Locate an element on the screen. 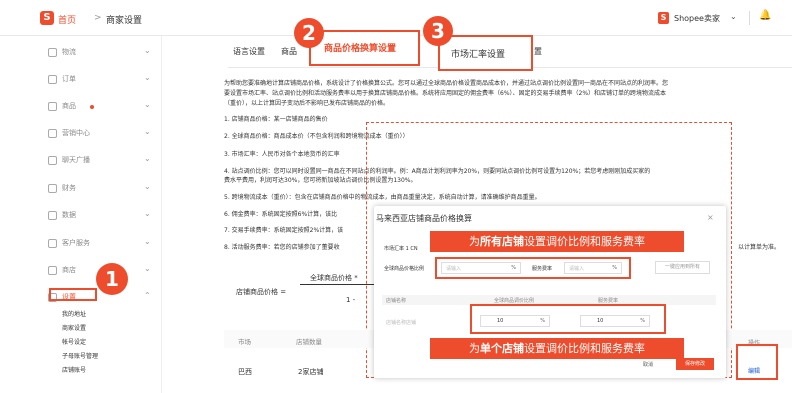 The image size is (792, 393). col-shop-count: 店铺数量 is located at coordinates (309, 342).